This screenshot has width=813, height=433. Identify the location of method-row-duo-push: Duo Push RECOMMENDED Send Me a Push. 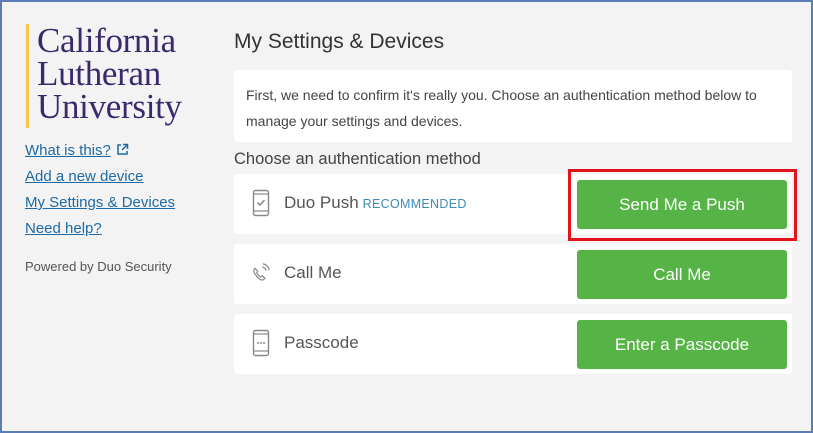
(513, 204).